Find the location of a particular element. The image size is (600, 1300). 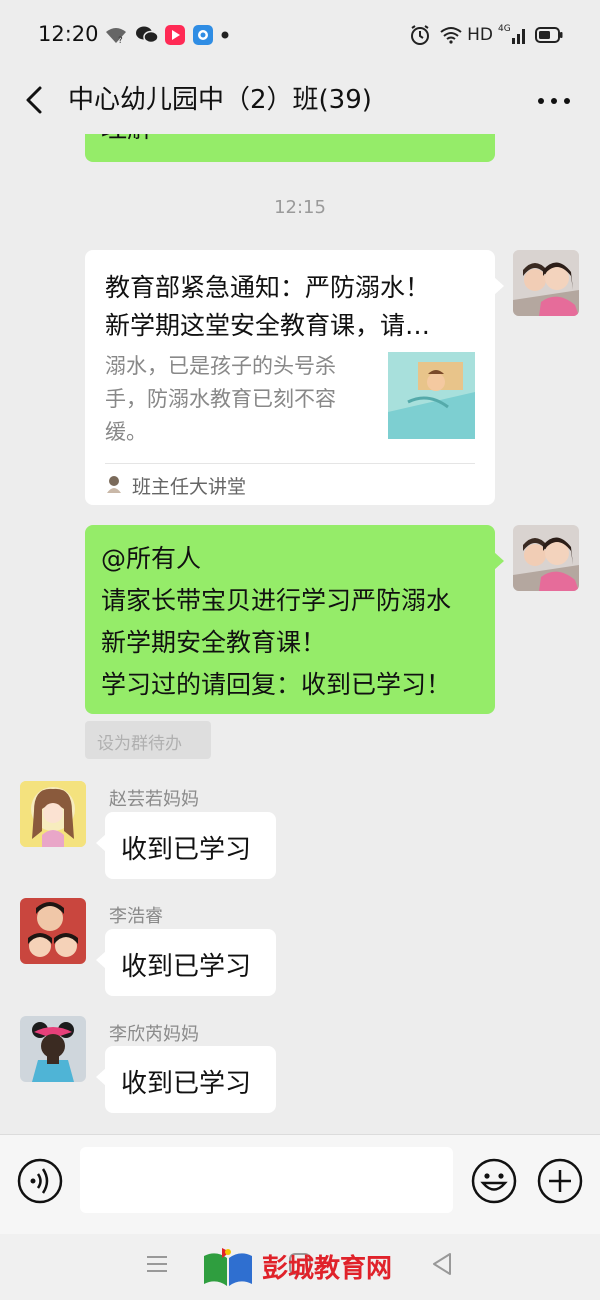

voice-input-icon is located at coordinates (40, 1181).